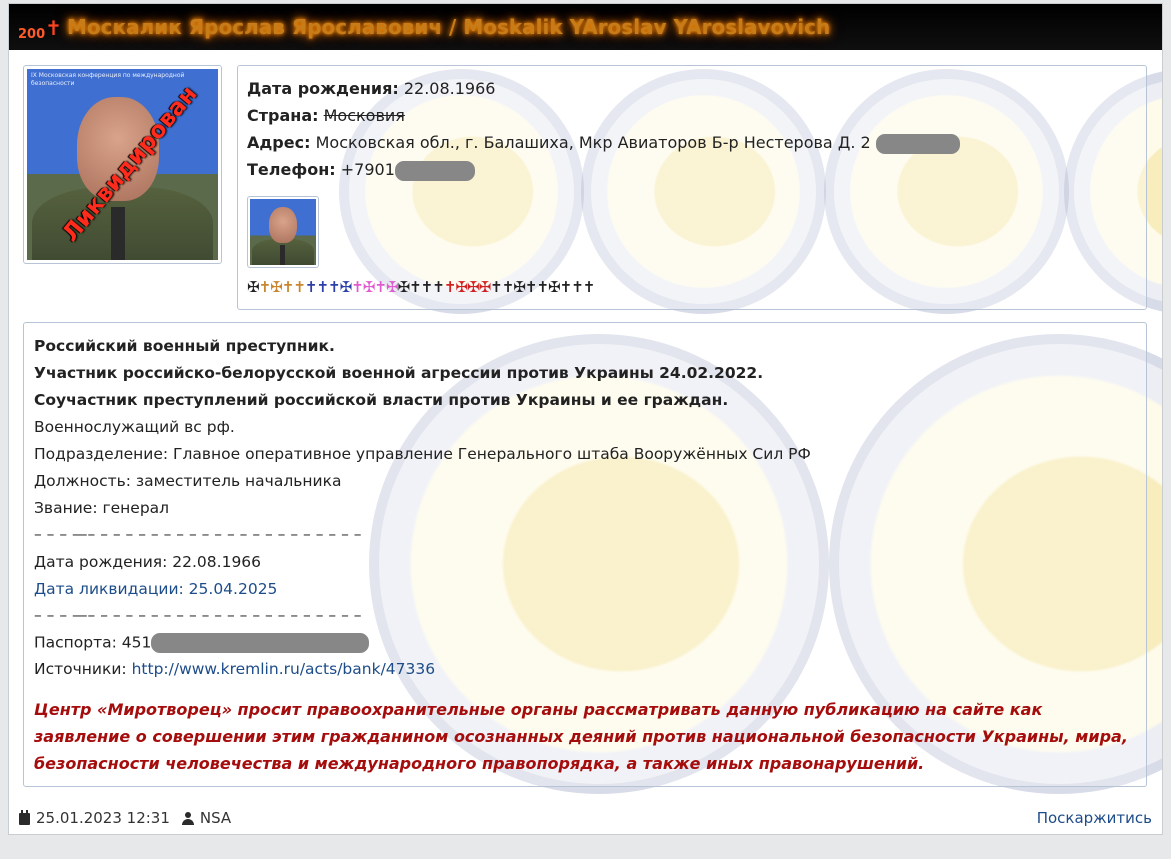 The image size is (1171, 859). I want to click on cross-symbols-row: ✠✝✠✝✝✝✝✝✠✝✠✝✠✠✝✝✝✝✠✠✠✝✝✠✝✝✠✝✝✝, so click(421, 287).